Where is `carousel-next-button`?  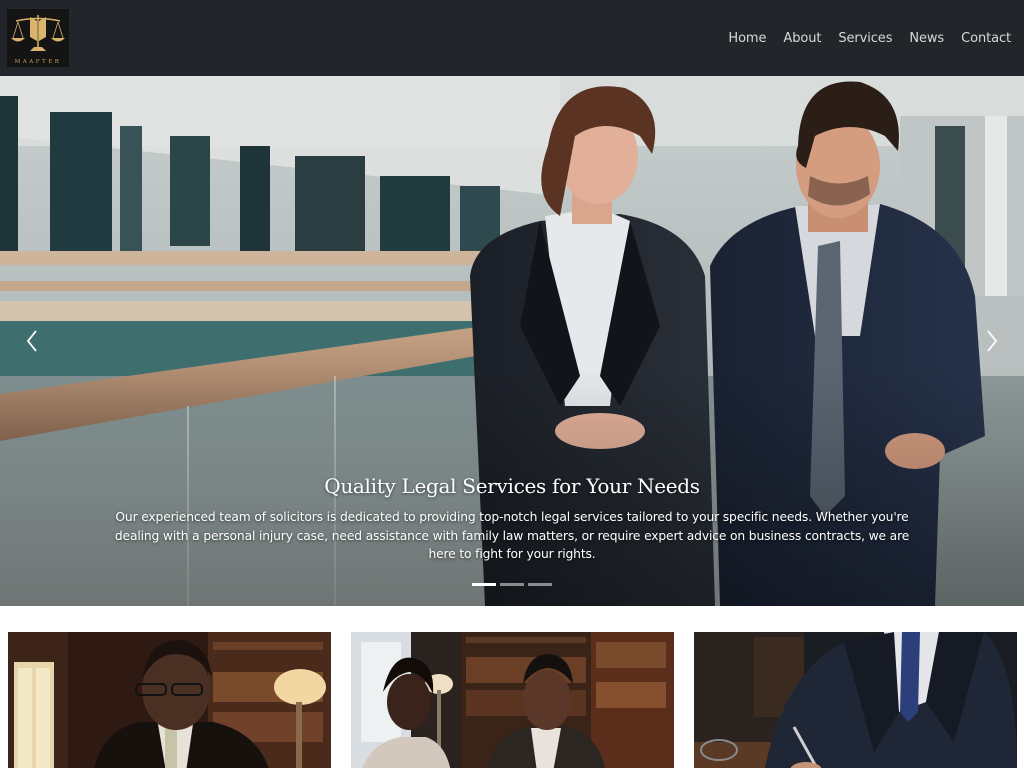 carousel-next-button is located at coordinates (992, 341).